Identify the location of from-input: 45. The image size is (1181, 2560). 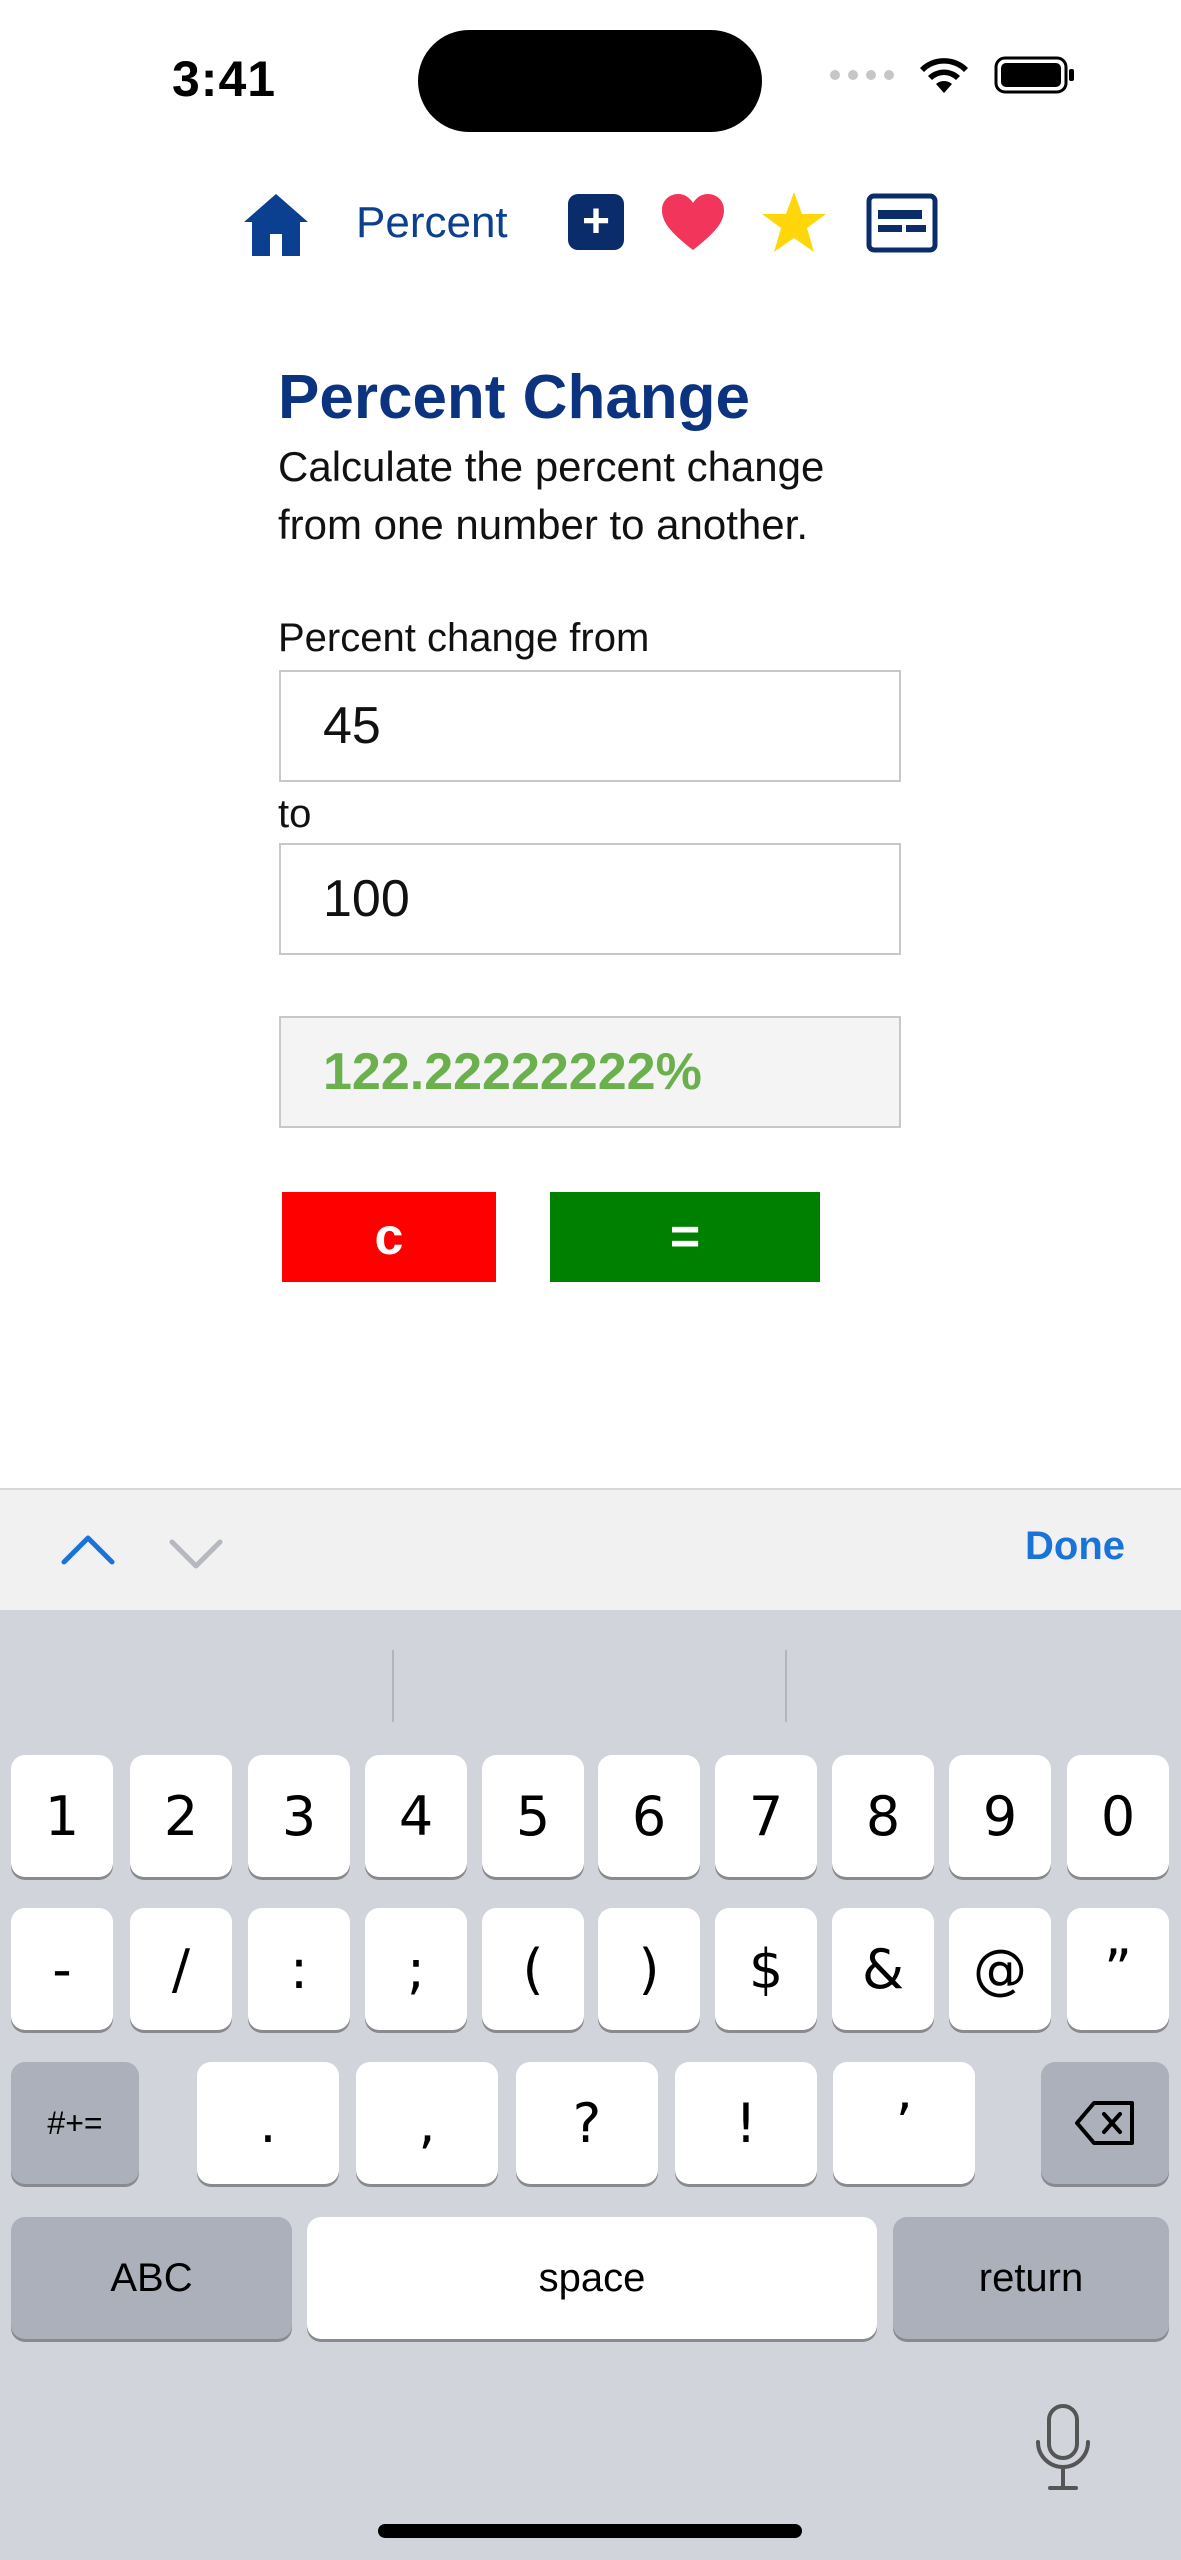
(590, 726).